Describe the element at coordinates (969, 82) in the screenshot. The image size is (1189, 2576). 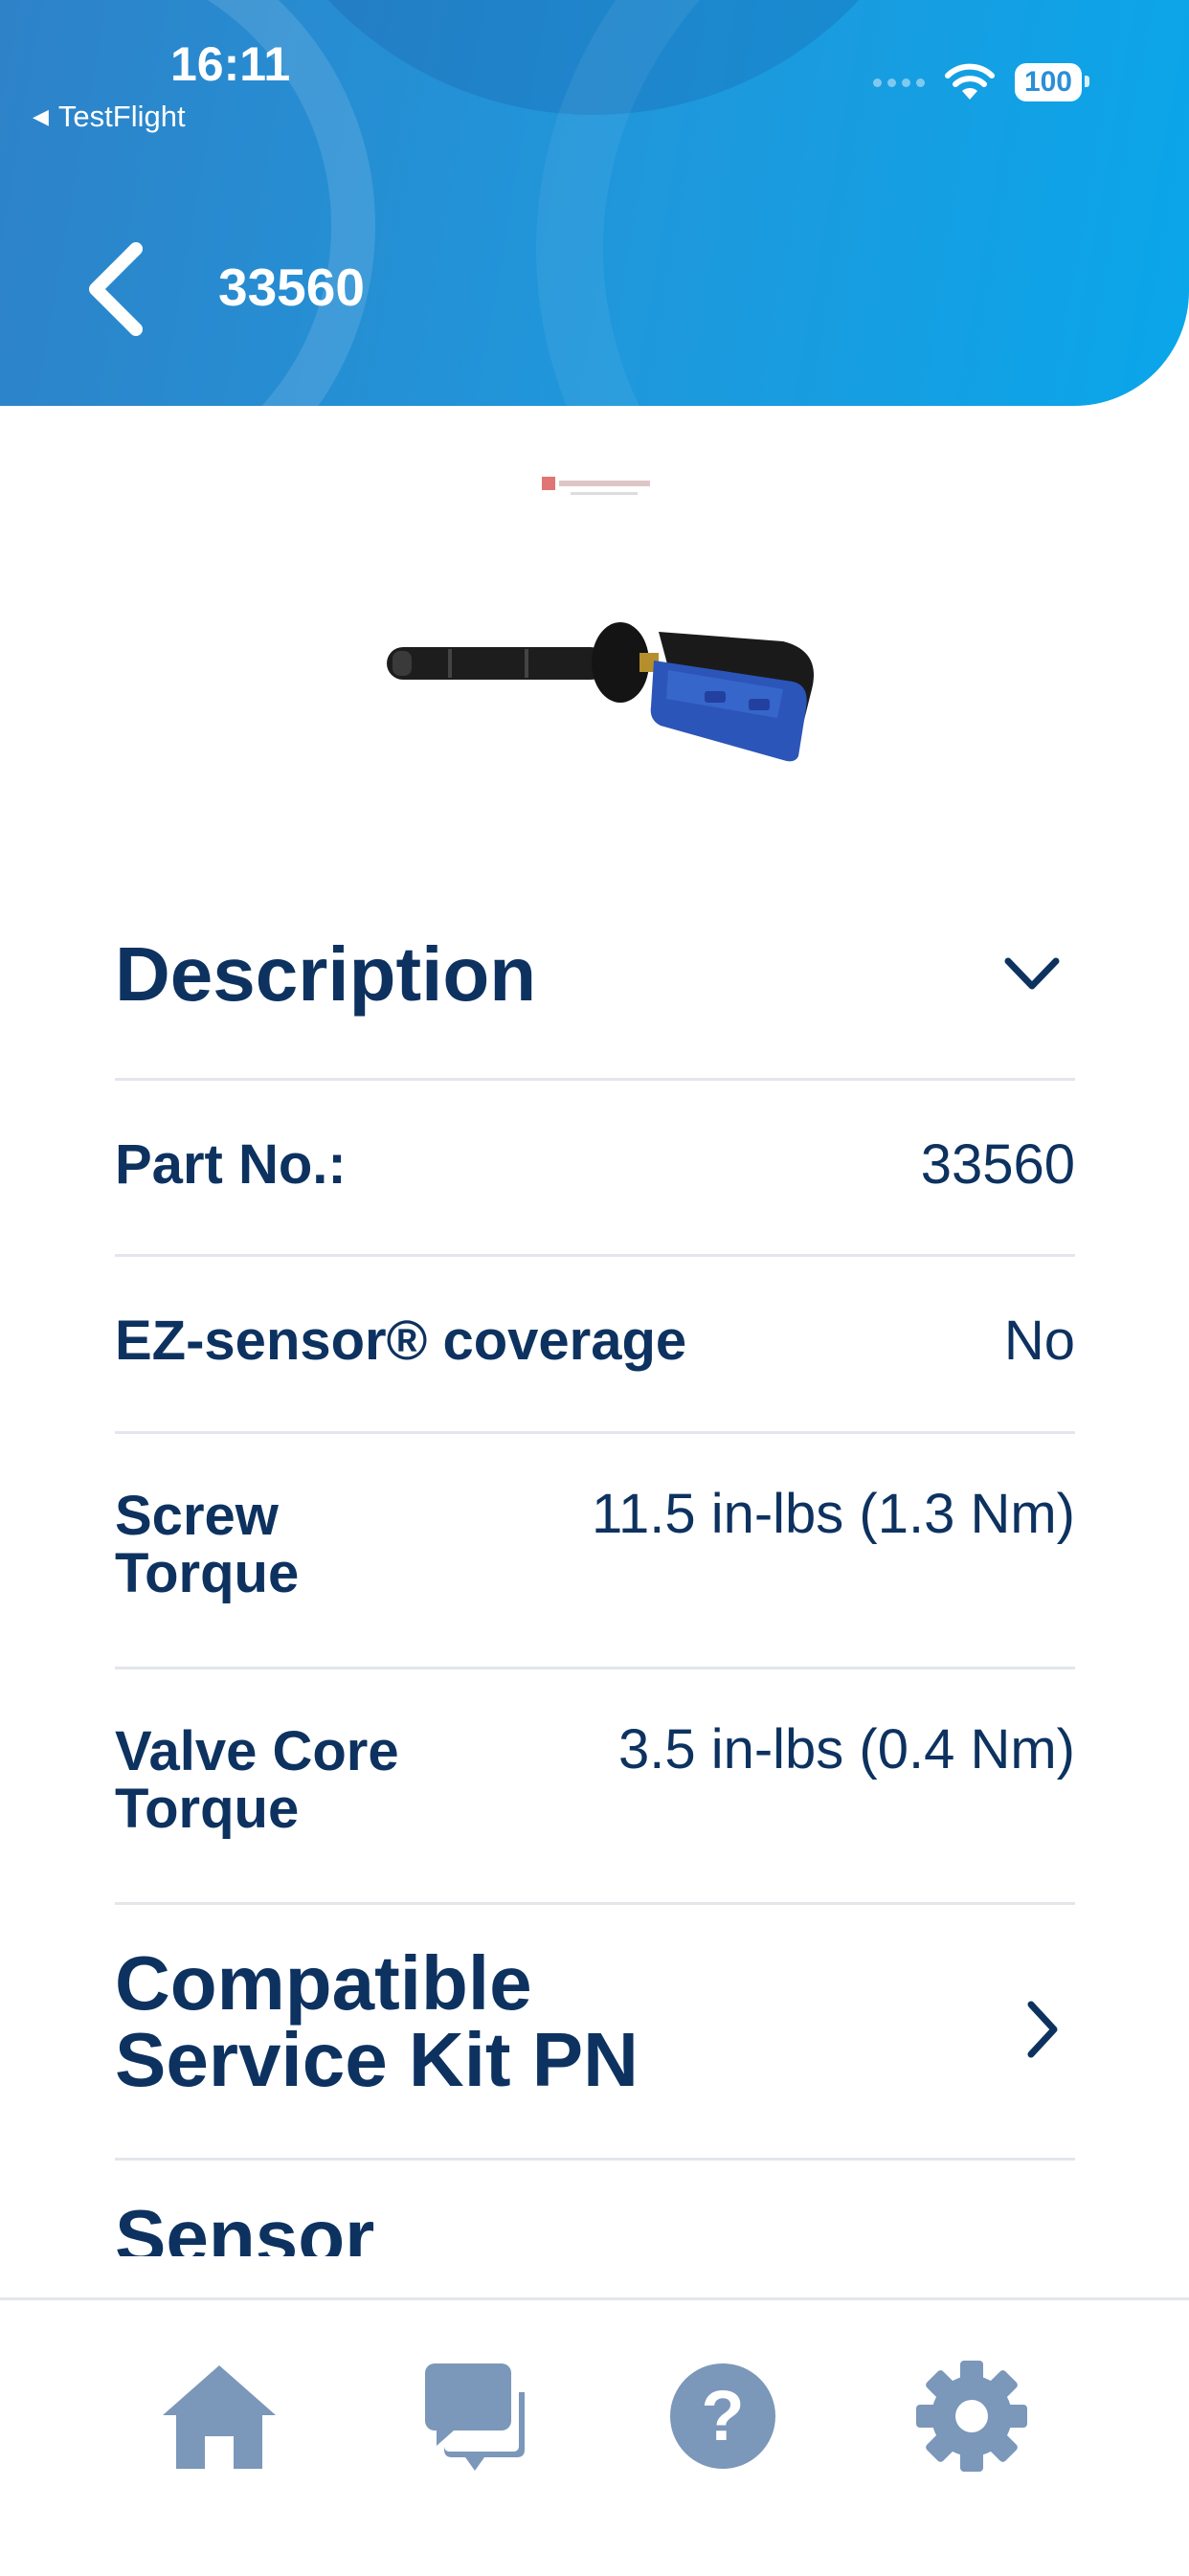
I see `wifi-icon` at that location.